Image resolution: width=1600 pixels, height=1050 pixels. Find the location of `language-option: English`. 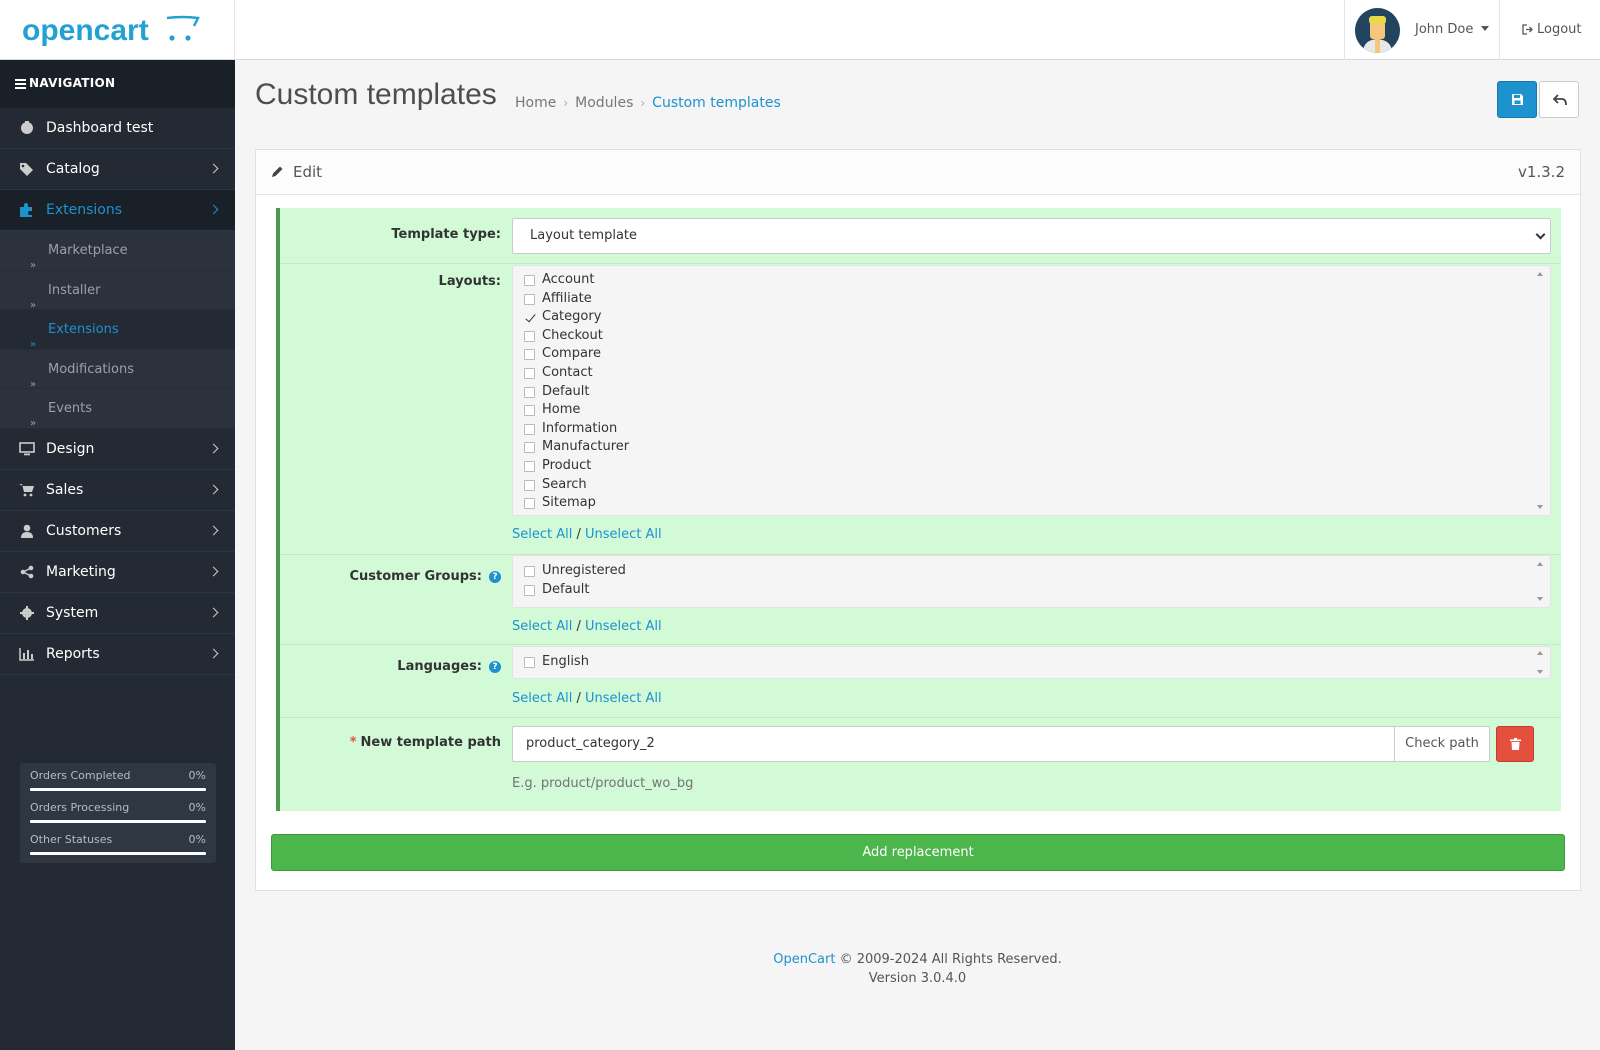

language-option: English is located at coordinates (1031, 662).